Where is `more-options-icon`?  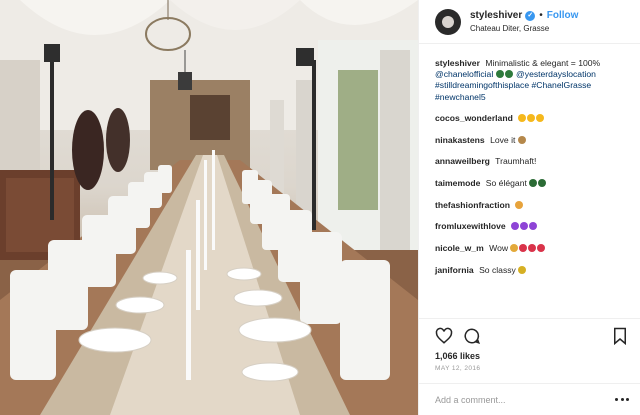
more-options-icon is located at coordinates (622, 399).